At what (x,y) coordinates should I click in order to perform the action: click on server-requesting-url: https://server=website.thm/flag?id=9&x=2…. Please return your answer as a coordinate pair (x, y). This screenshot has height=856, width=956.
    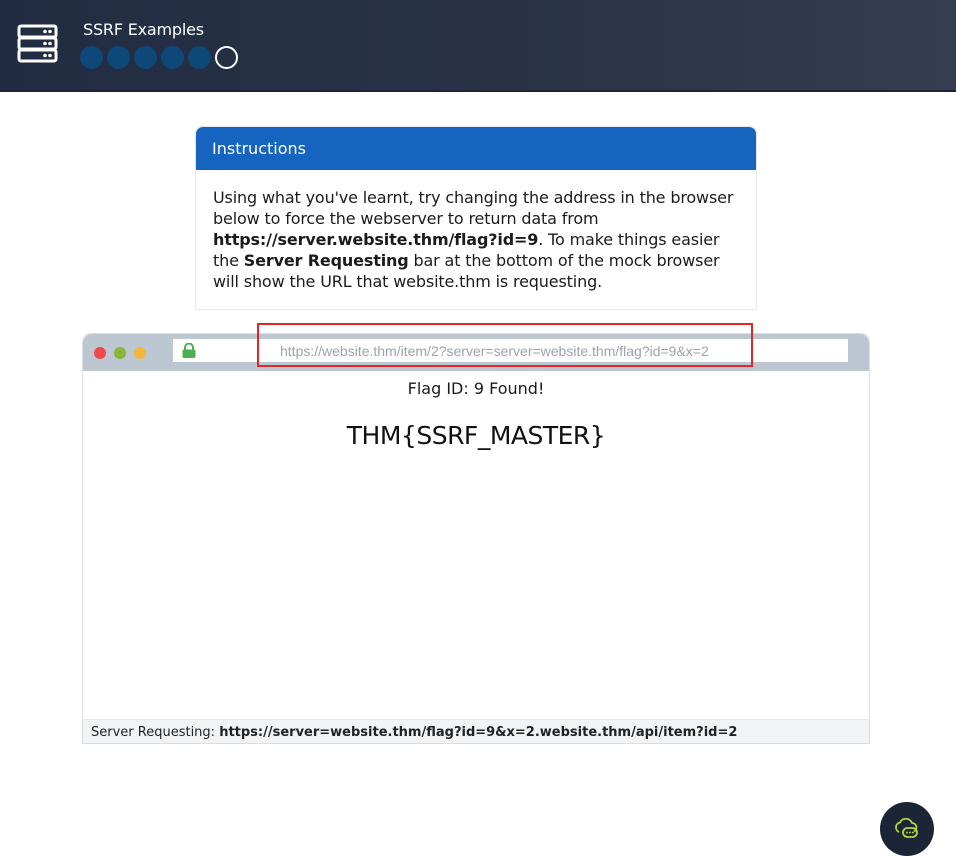
    Looking at the image, I should click on (478, 732).